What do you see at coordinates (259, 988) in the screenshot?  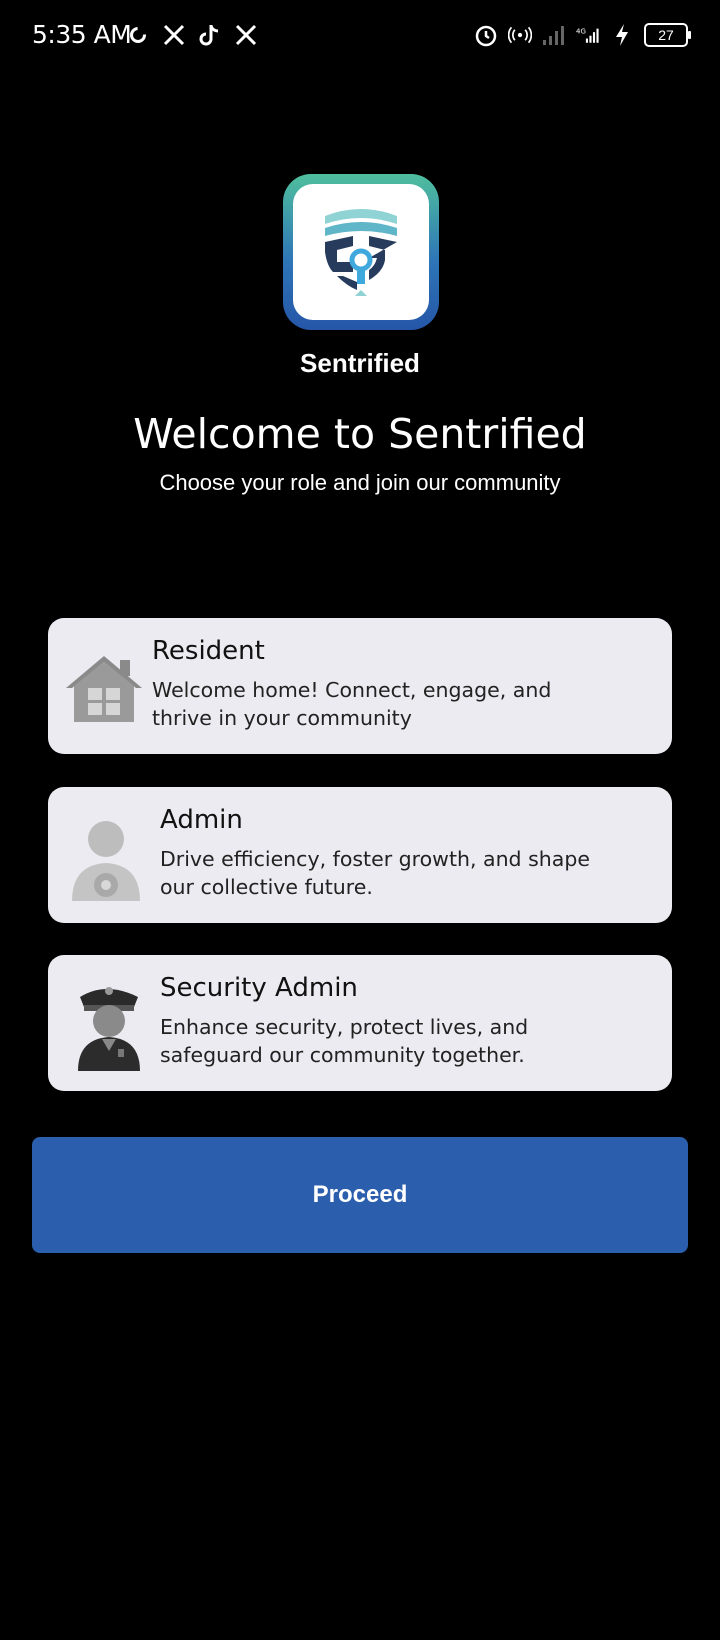 I see `role-title: Security Admin` at bounding box center [259, 988].